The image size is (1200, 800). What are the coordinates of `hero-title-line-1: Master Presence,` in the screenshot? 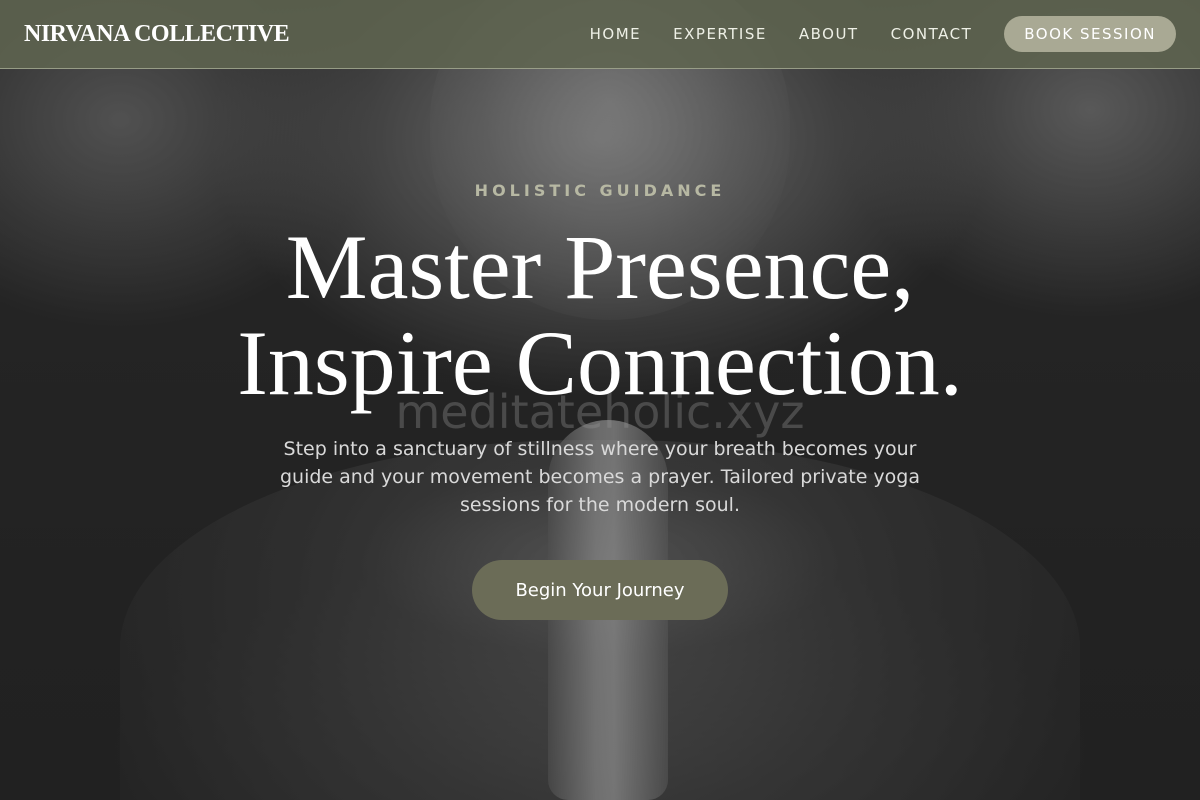 It's located at (600, 267).